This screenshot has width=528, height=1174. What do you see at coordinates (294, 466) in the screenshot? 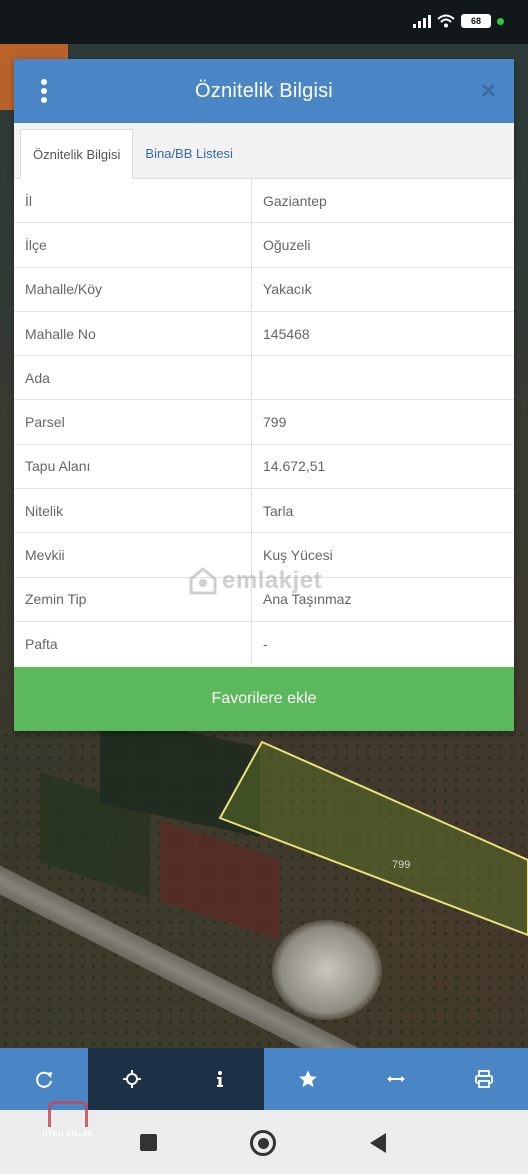
I see `row-value: 14.672,51` at bounding box center [294, 466].